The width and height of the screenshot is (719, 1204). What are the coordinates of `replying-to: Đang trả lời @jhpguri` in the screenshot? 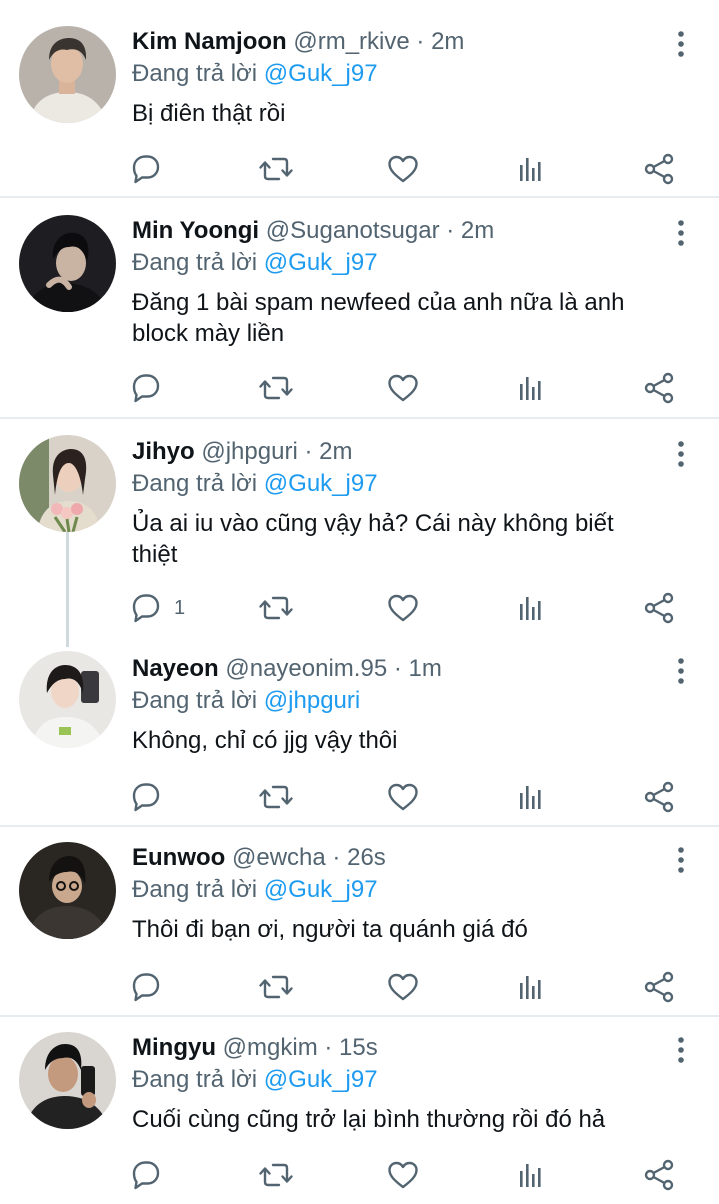 It's located at (395, 701).